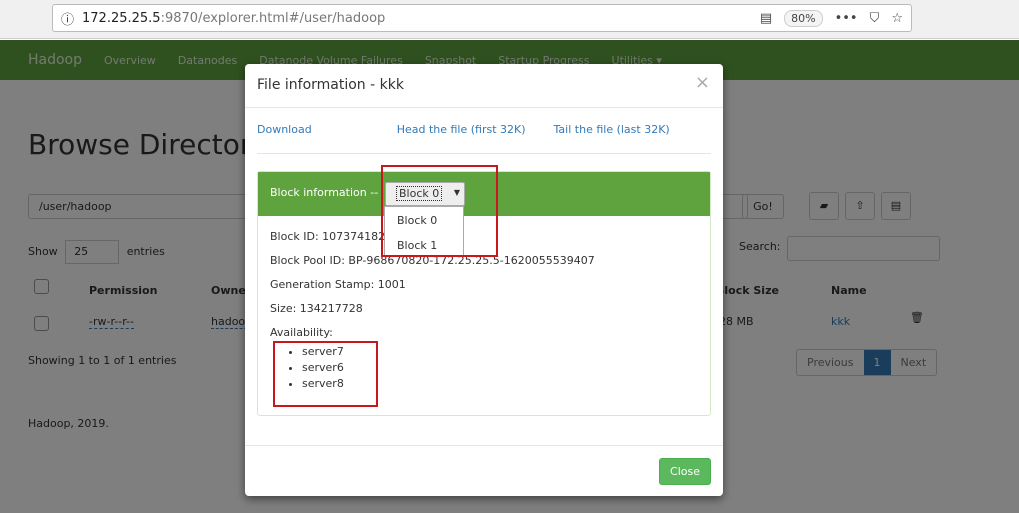 The image size is (1019, 513). I want to click on tail-file-link: Tail the file (last 32K), so click(612, 138).